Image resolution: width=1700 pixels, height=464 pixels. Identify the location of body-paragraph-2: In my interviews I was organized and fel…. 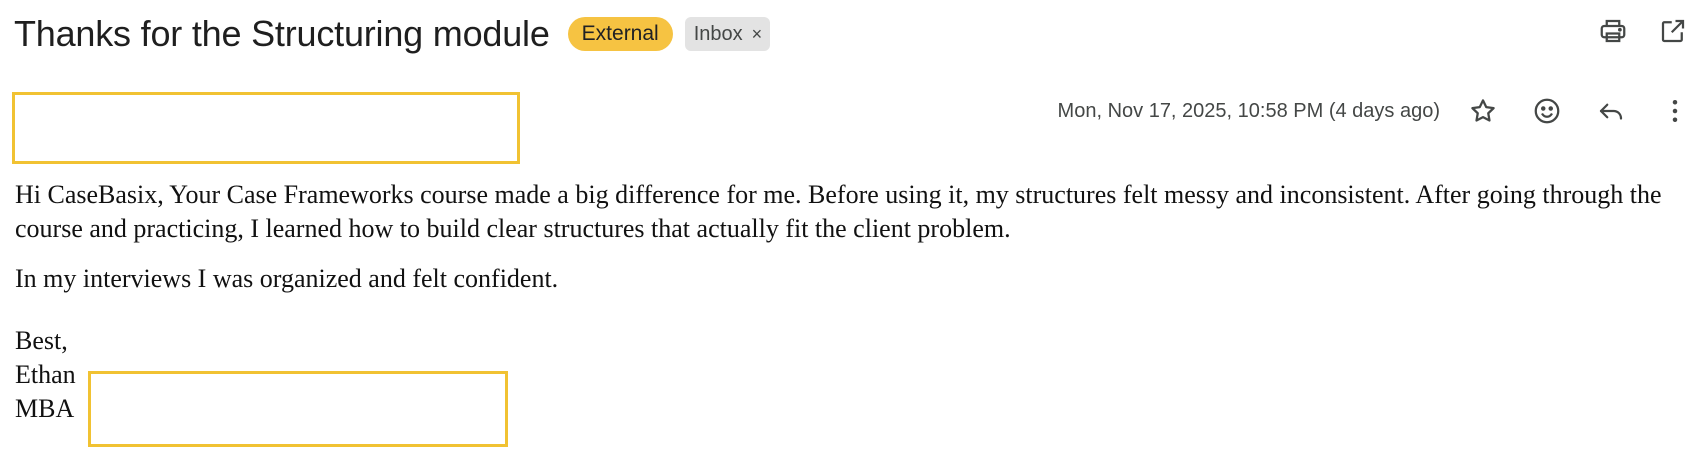
(287, 278).